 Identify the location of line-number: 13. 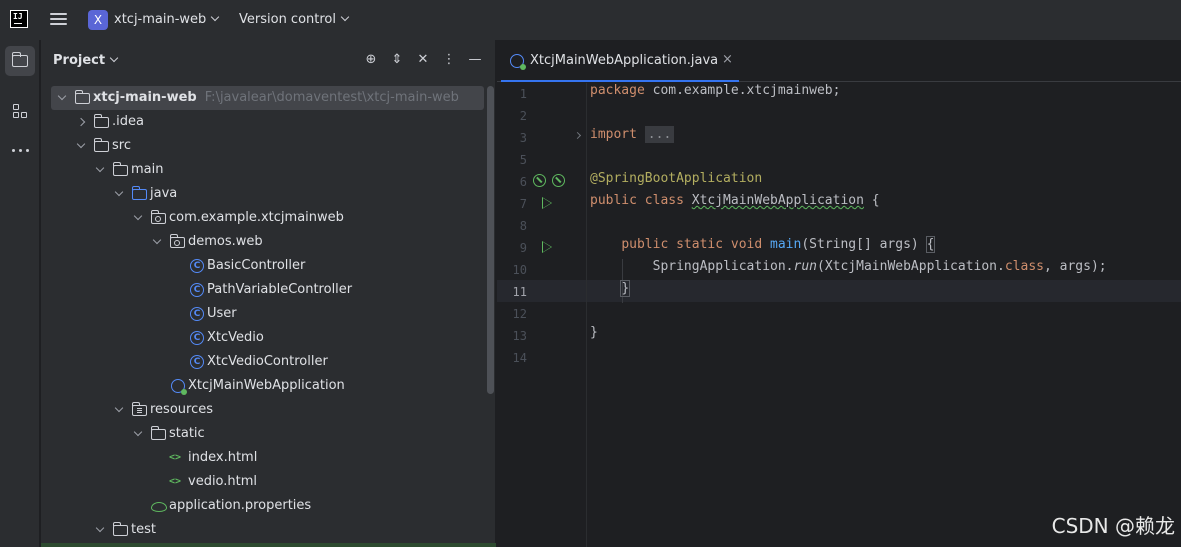
(519, 336).